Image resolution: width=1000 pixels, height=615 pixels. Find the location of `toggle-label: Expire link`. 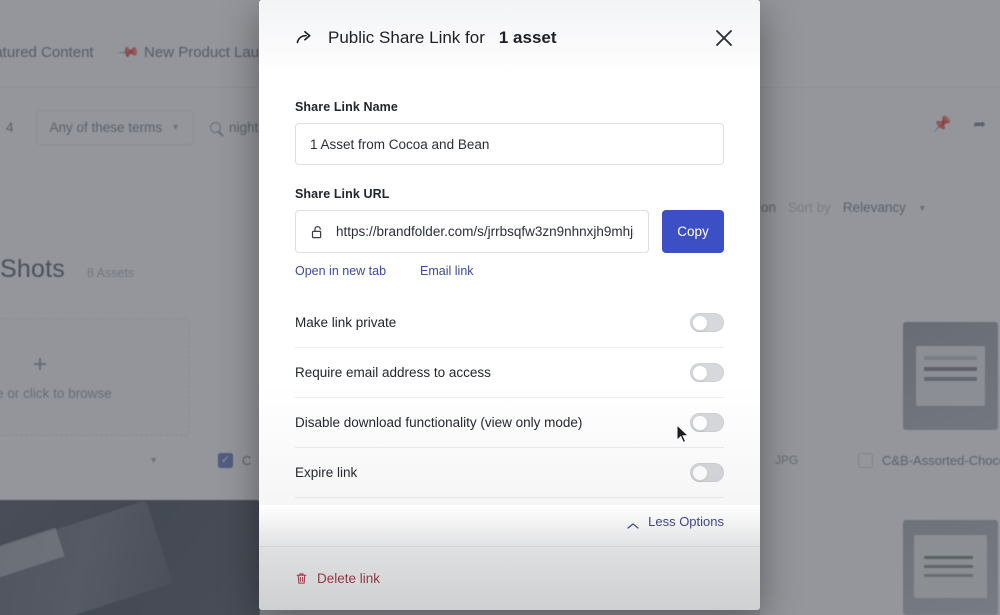

toggle-label: Expire link is located at coordinates (326, 472).